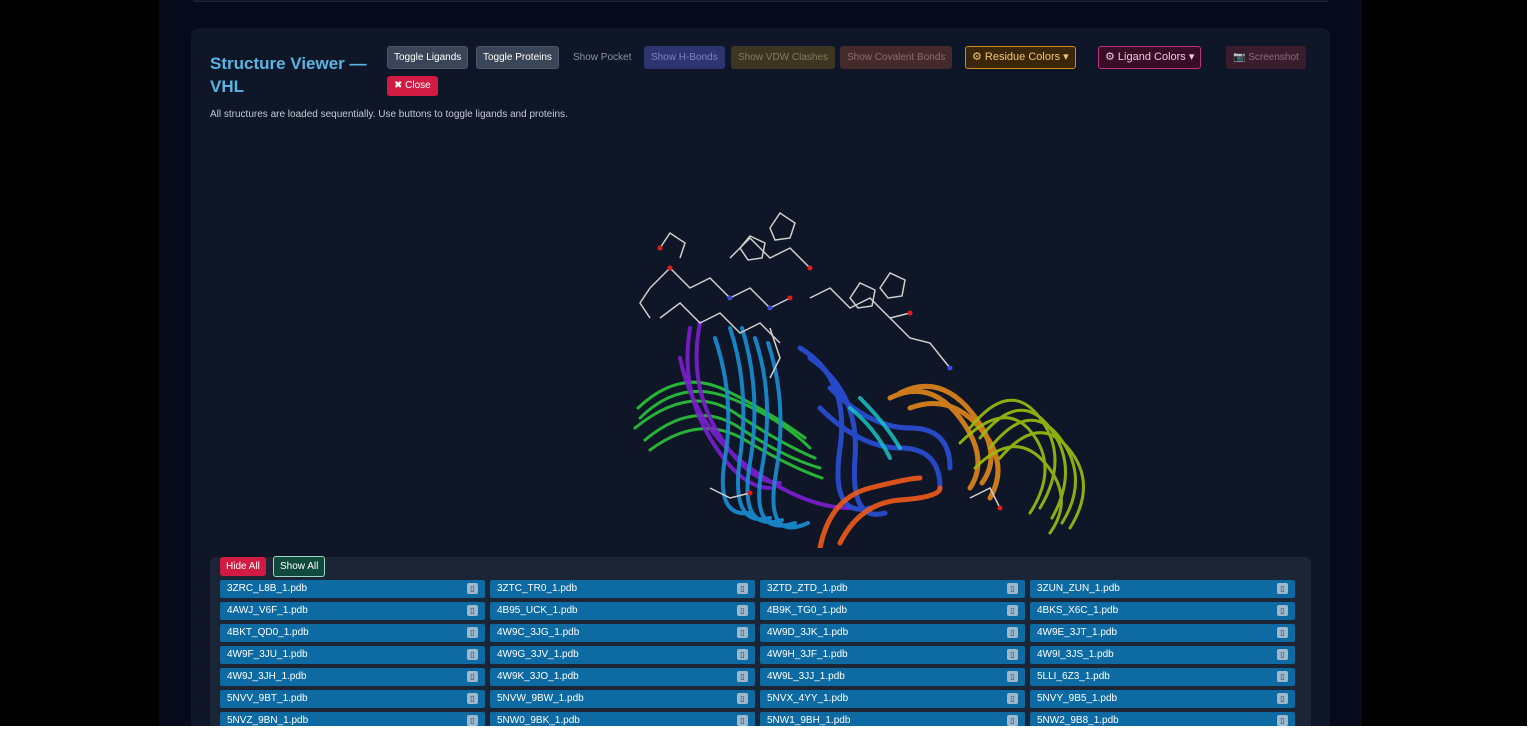 The width and height of the screenshot is (1530, 730). Describe the element at coordinates (783, 57) in the screenshot. I see `show-vdw-clashes-button: Show VDW Clashes` at that location.